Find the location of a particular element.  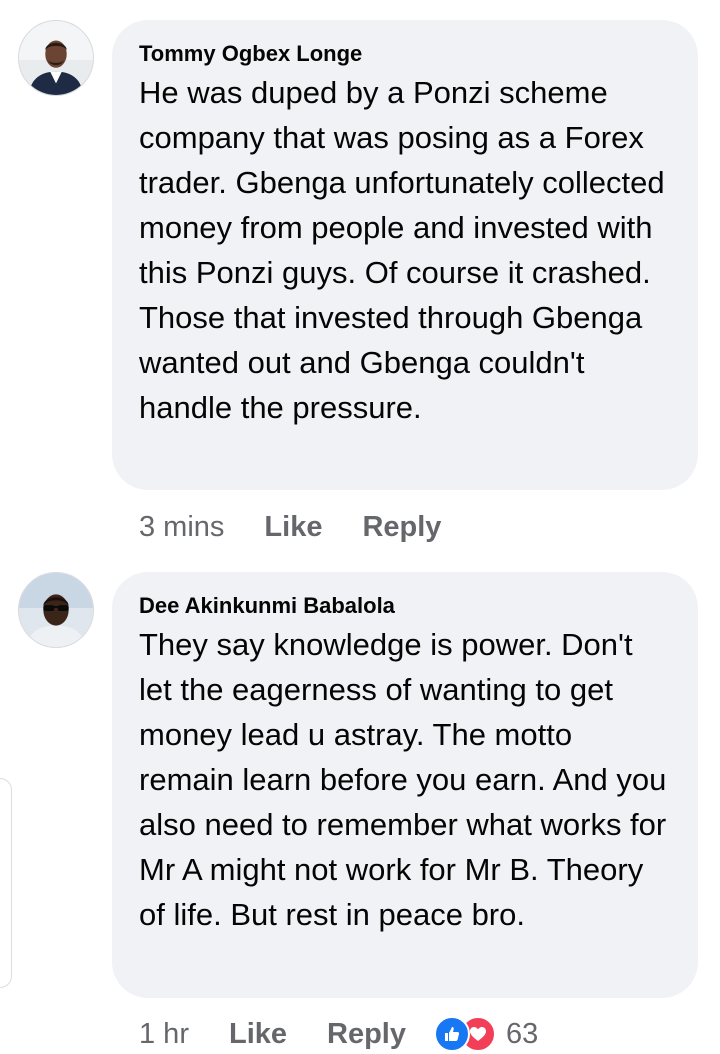

side-panel-edge is located at coordinates (6, 883).